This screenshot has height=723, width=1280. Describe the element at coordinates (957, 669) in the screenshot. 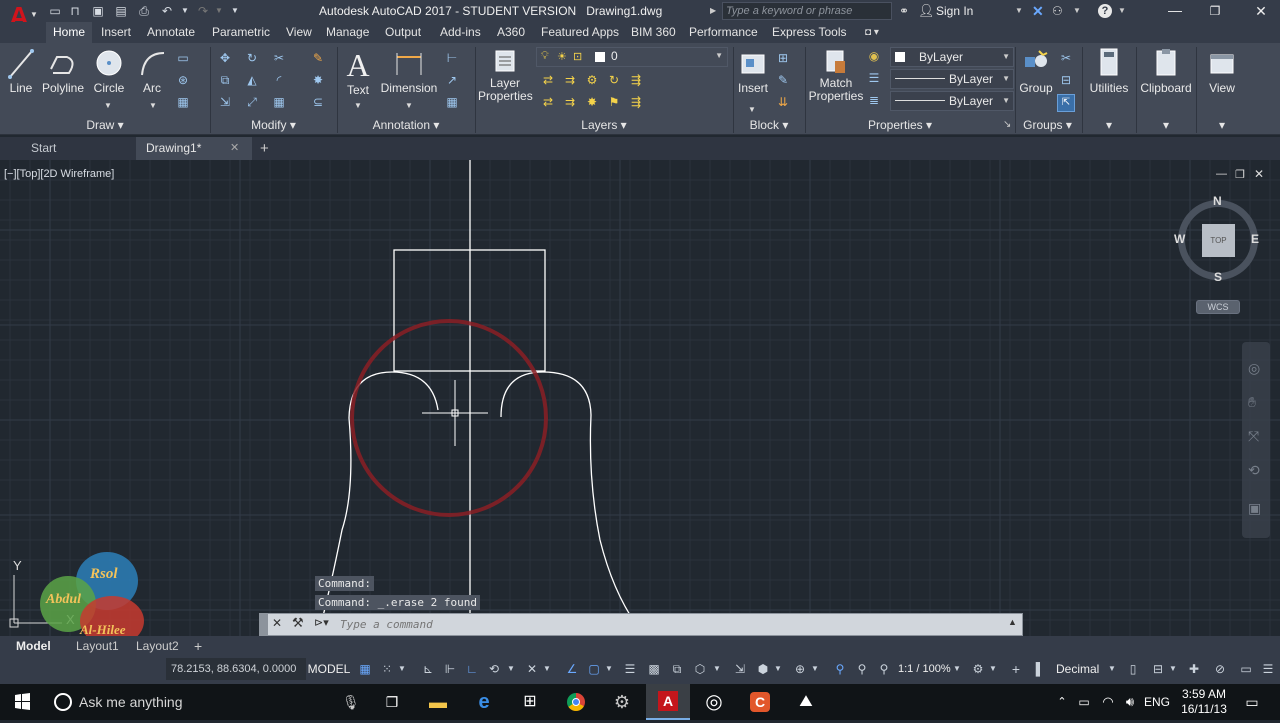

I see `annotation-scale-dropdown-icon: ▼` at that location.